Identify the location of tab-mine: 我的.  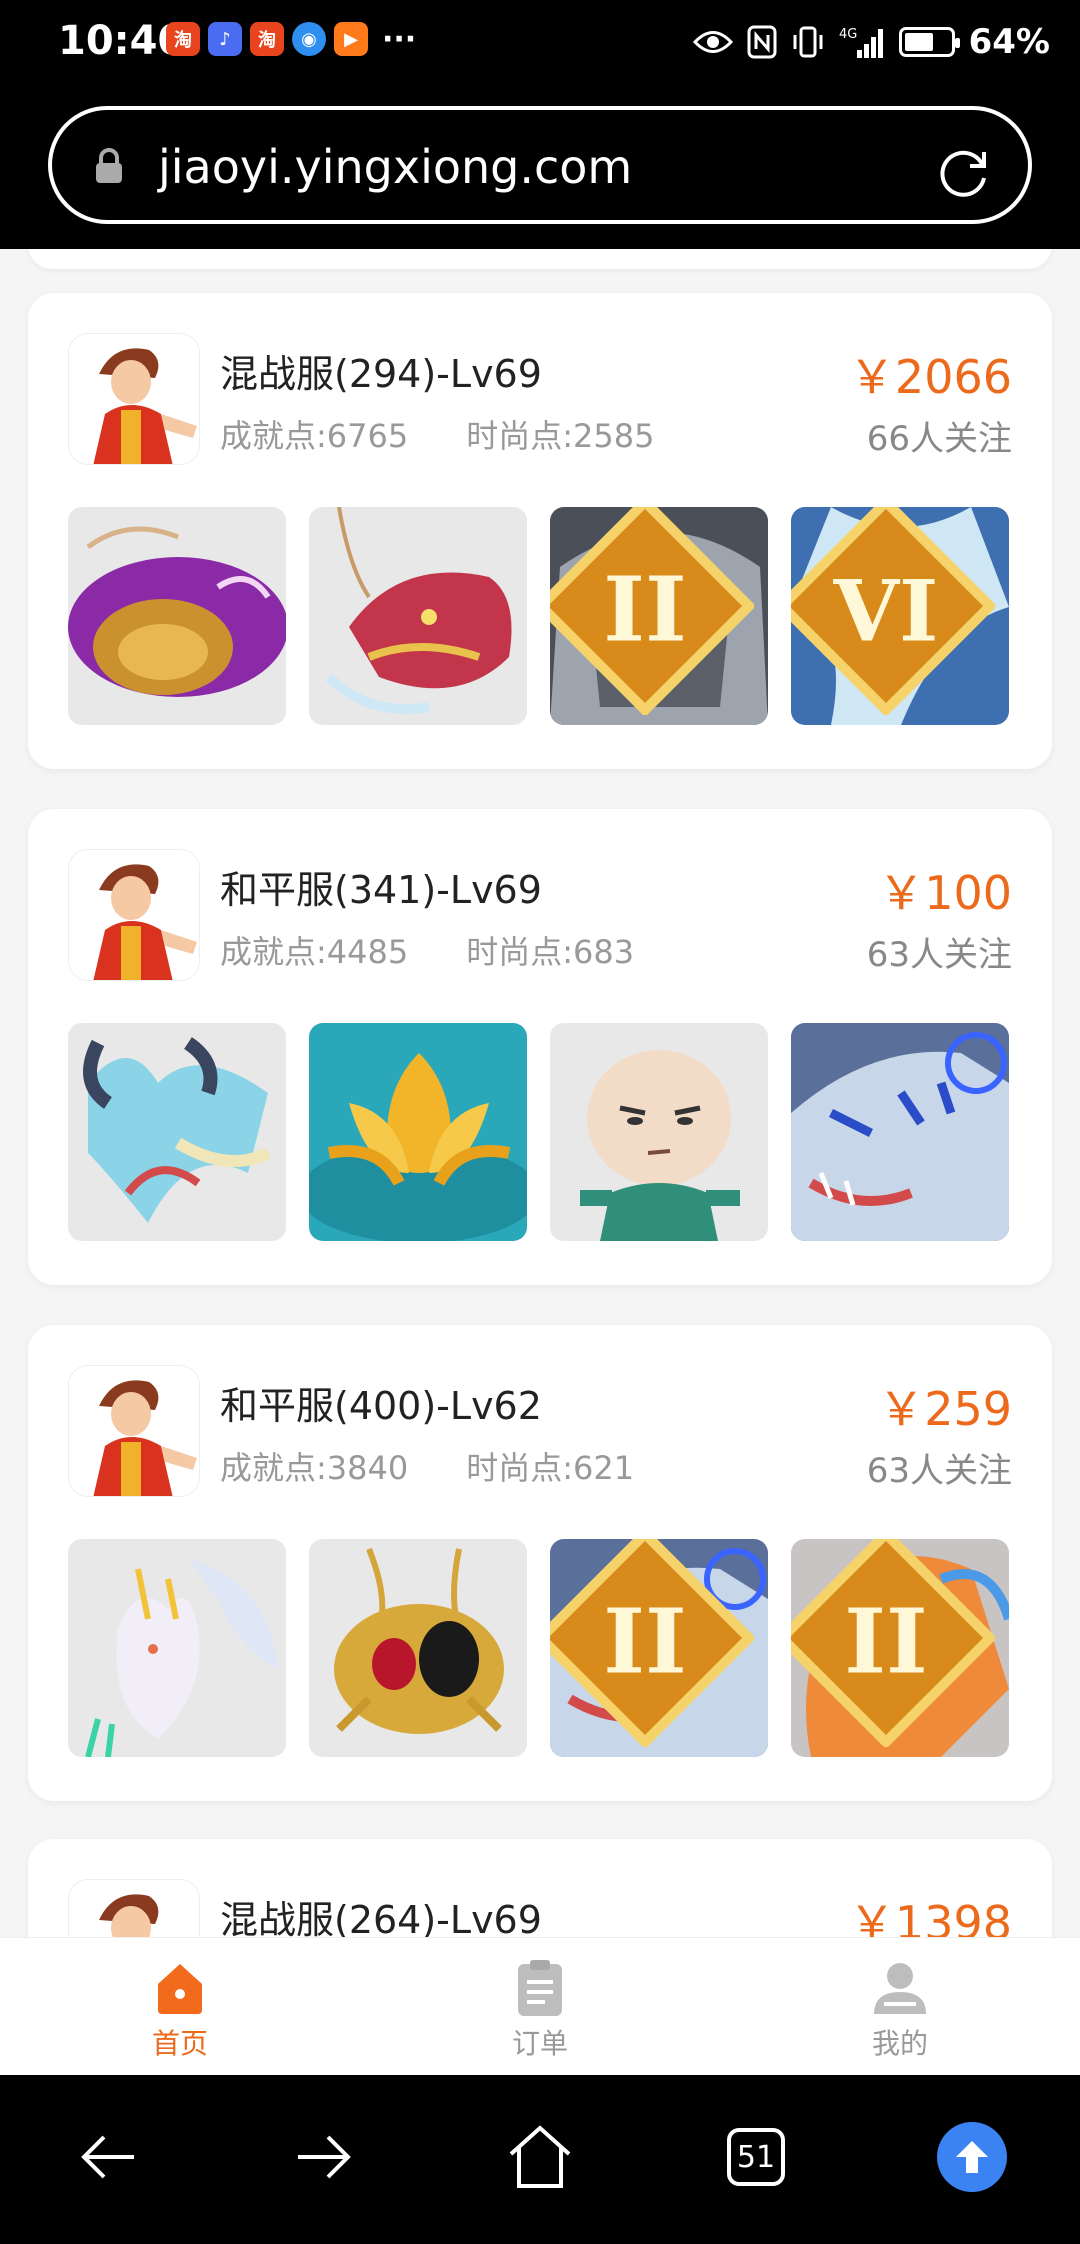
(900, 2006).